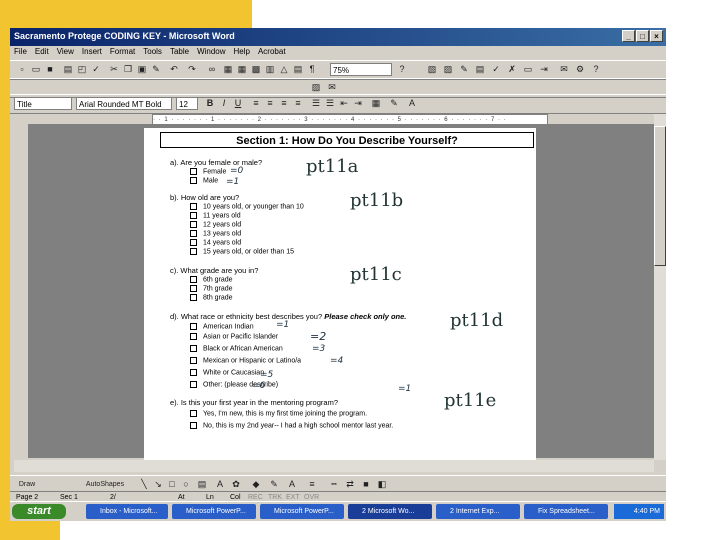 This screenshot has height=540, width=720. I want to click on font-select: Arial Rounded MT Bold, so click(124, 103).